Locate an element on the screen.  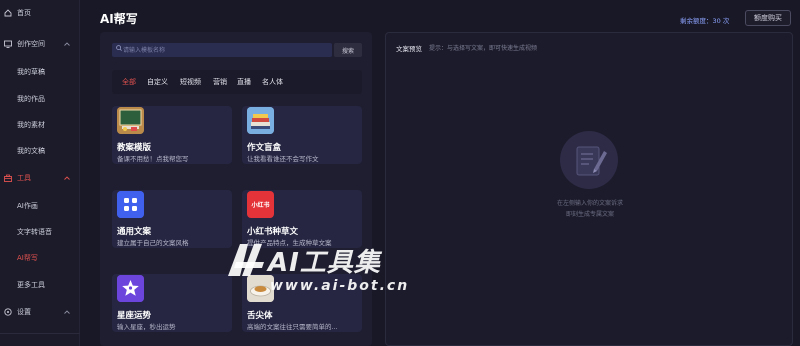
card-title: 教案模版 is located at coordinates (134, 148).